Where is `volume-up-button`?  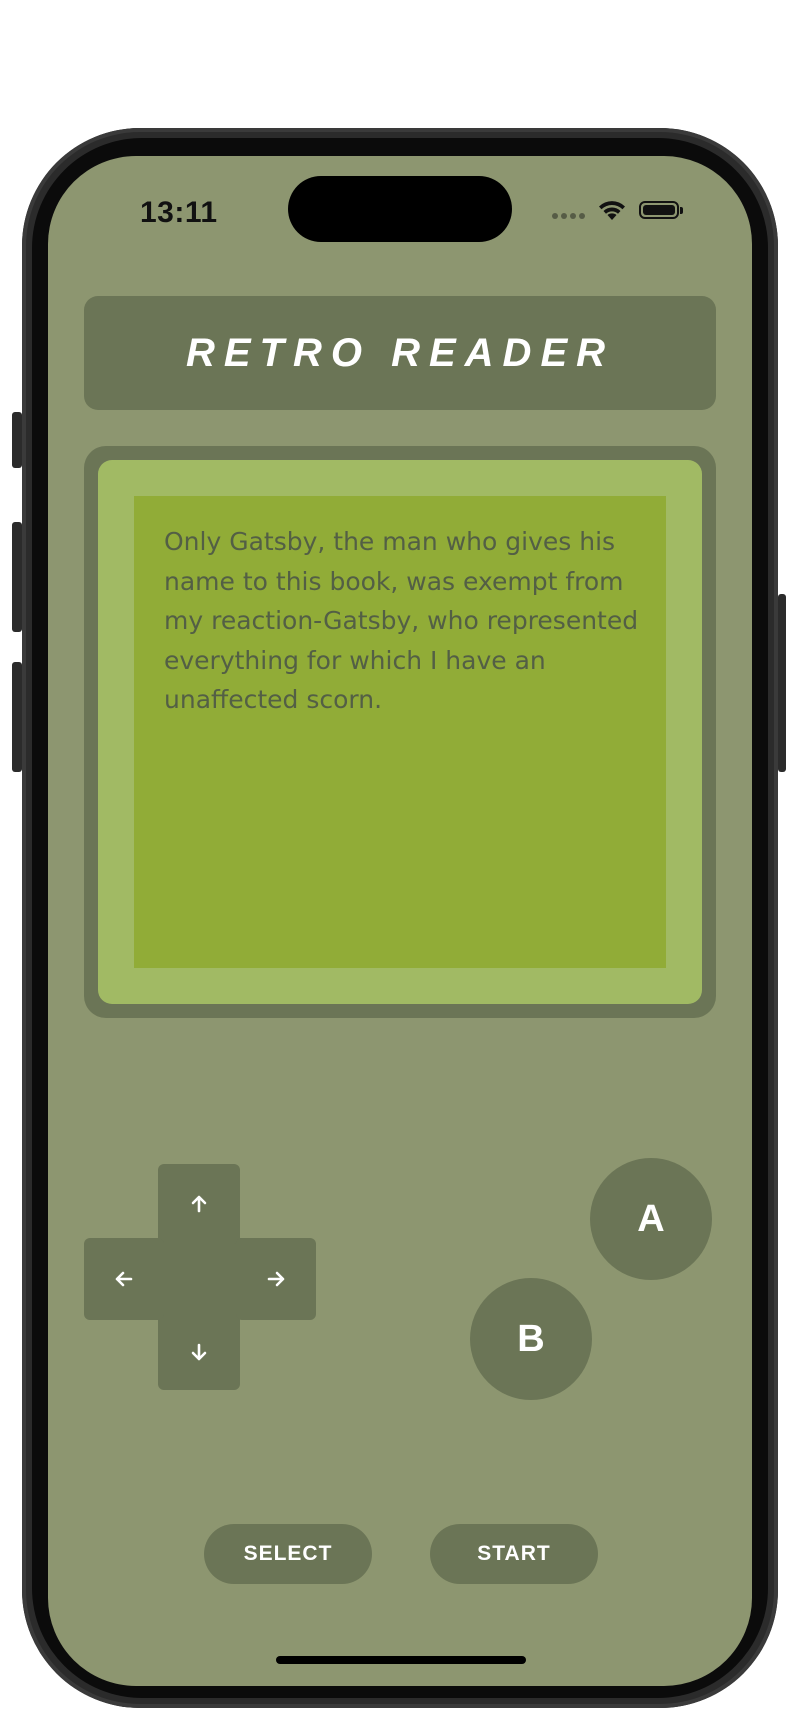
volume-up-button is located at coordinates (17, 577).